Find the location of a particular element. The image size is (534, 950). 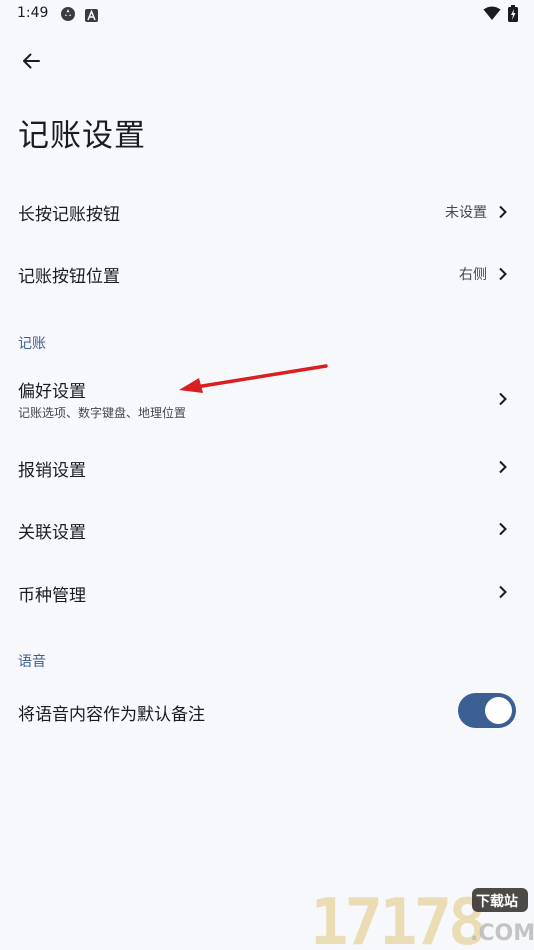

reimbursement-settings-row: 报销设置 is located at coordinates (267, 466).